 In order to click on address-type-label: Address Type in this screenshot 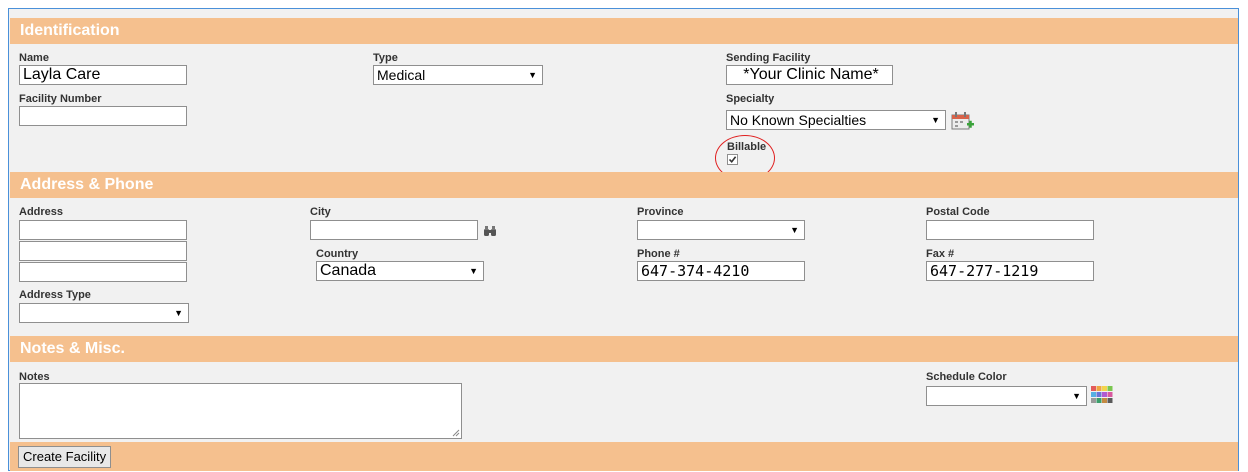, I will do `click(55, 295)`.